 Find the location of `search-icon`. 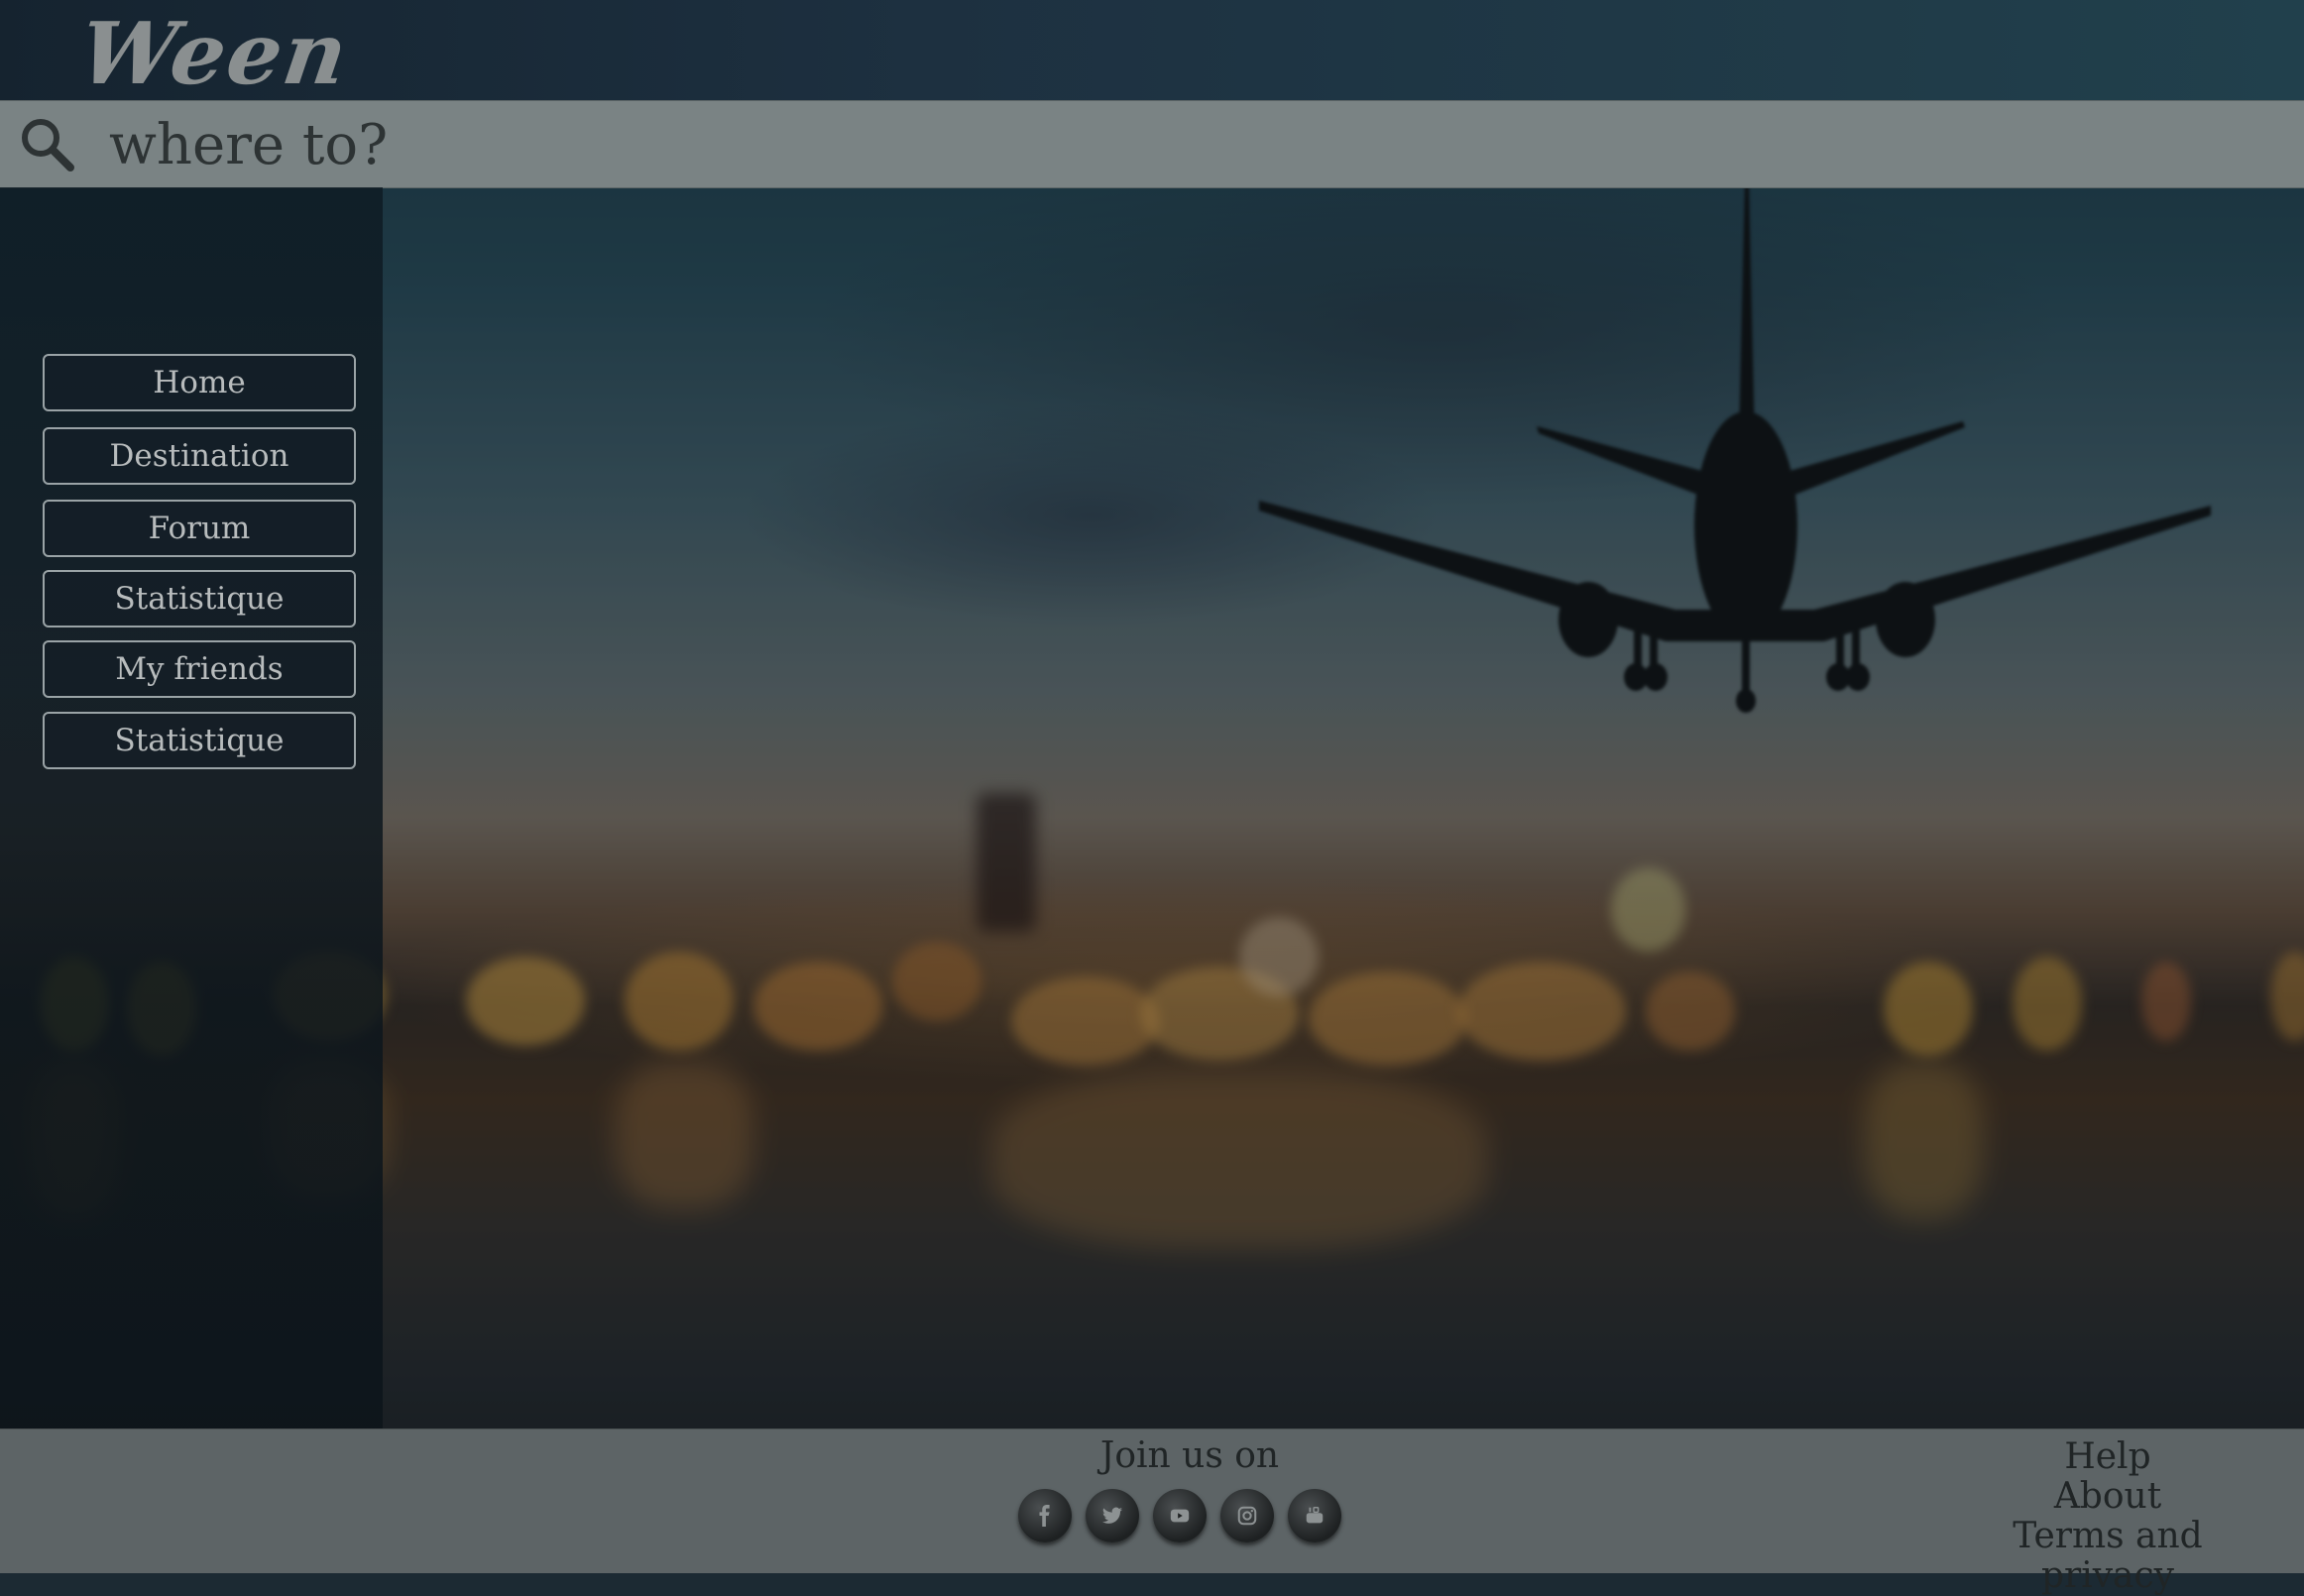

search-icon is located at coordinates (46, 144).